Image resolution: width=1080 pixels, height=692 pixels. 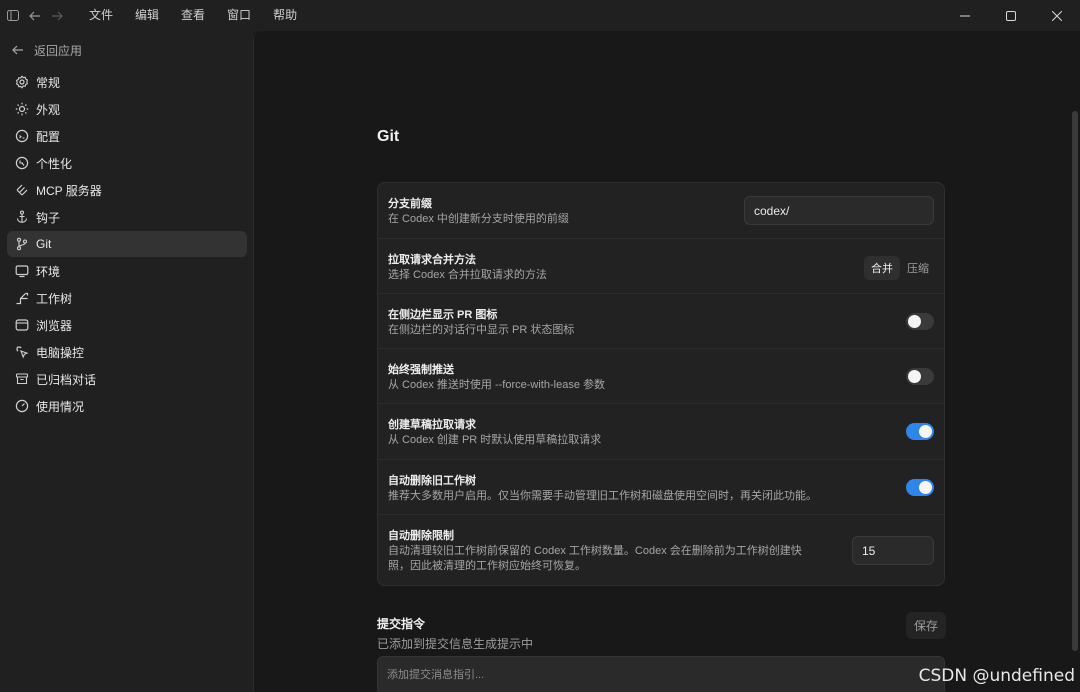 I want to click on sidebar-item-worktree: 工作树, so click(x=127, y=298).